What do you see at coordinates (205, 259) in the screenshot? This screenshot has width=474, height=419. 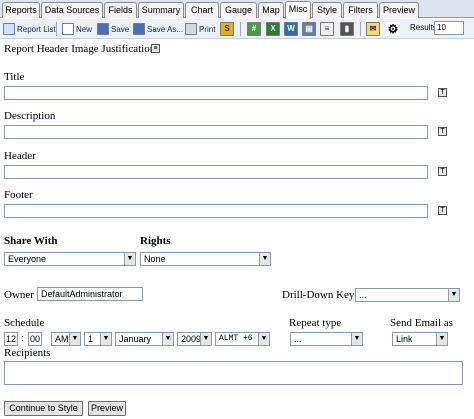 I see `rights-select: None ▼` at bounding box center [205, 259].